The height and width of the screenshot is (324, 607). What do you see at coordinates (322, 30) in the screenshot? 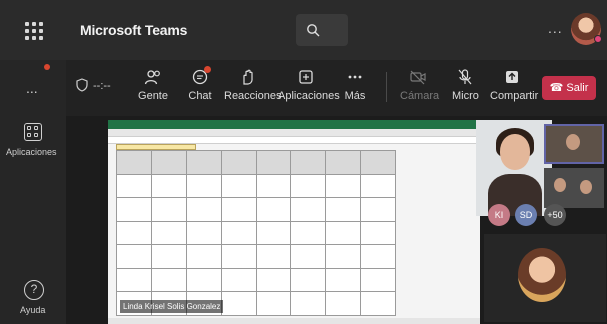
I see `search-button` at bounding box center [322, 30].